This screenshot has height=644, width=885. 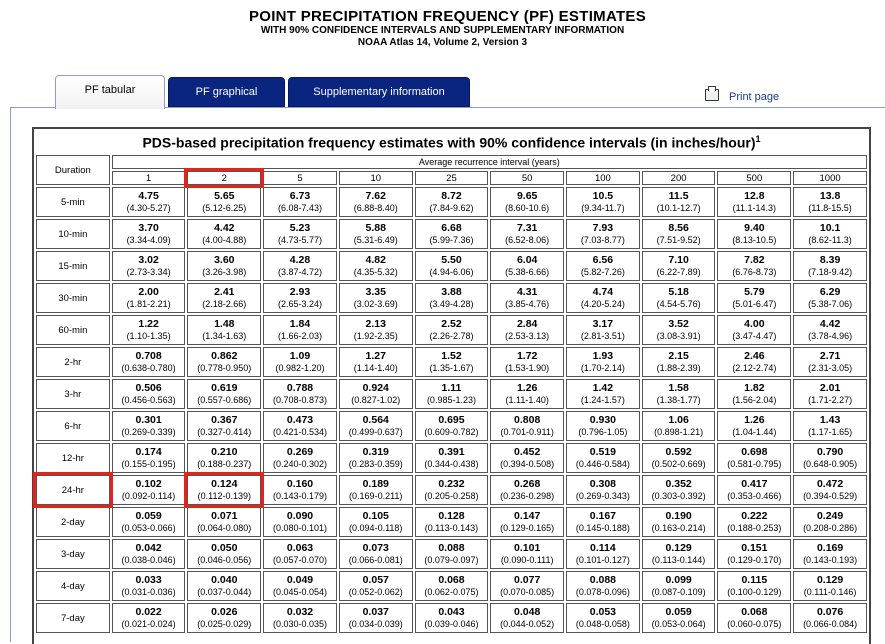 What do you see at coordinates (451, 432) in the screenshot?
I see `confidence-interval: (0.609-0.782)` at bounding box center [451, 432].